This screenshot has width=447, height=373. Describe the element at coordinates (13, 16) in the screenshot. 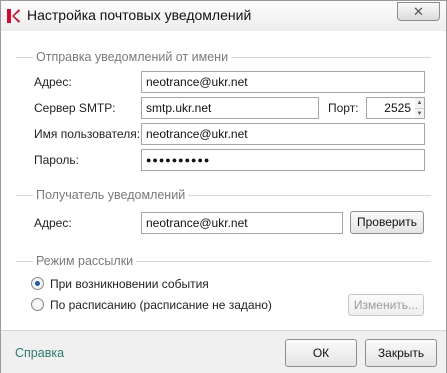

I see `kaspersky-logo-icon` at that location.